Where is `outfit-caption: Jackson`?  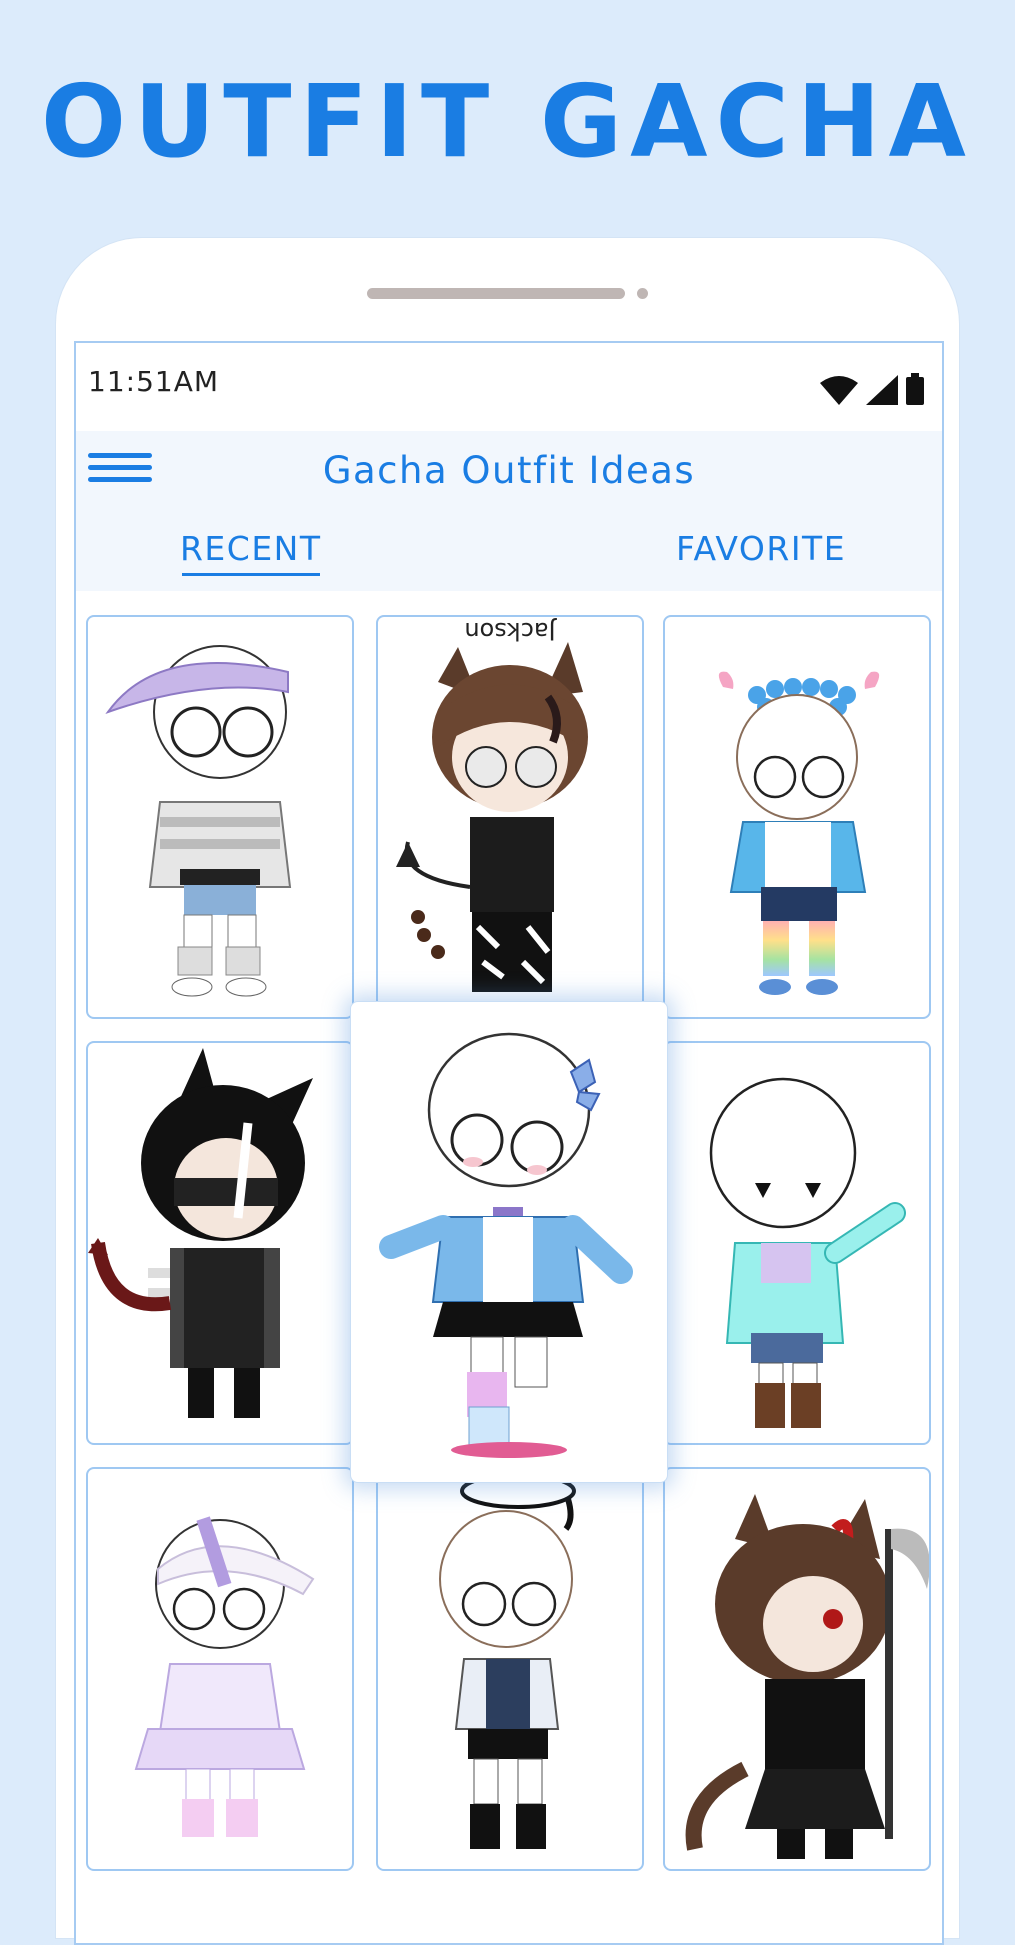
outfit-caption: Jackson is located at coordinates (510, 631).